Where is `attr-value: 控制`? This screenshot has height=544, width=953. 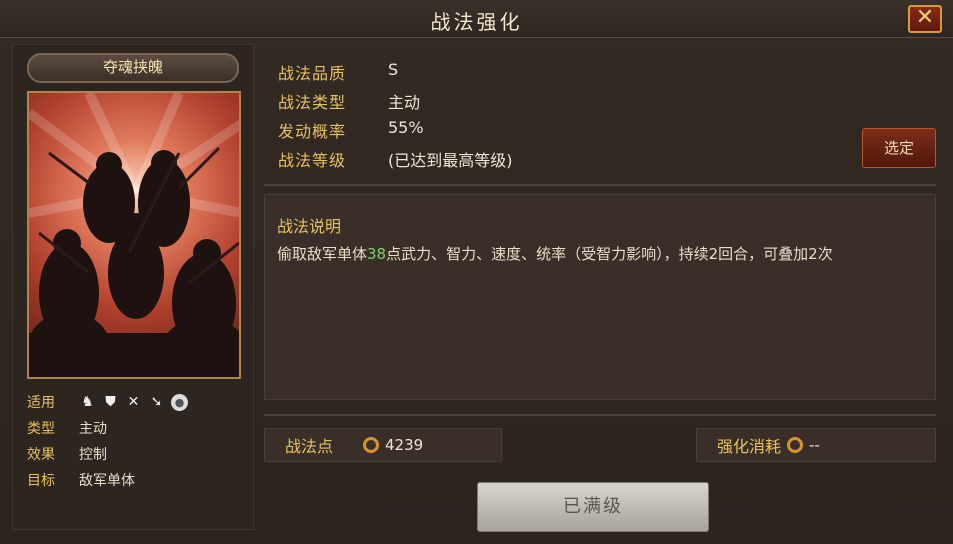
attr-value: 控制 is located at coordinates (93, 455).